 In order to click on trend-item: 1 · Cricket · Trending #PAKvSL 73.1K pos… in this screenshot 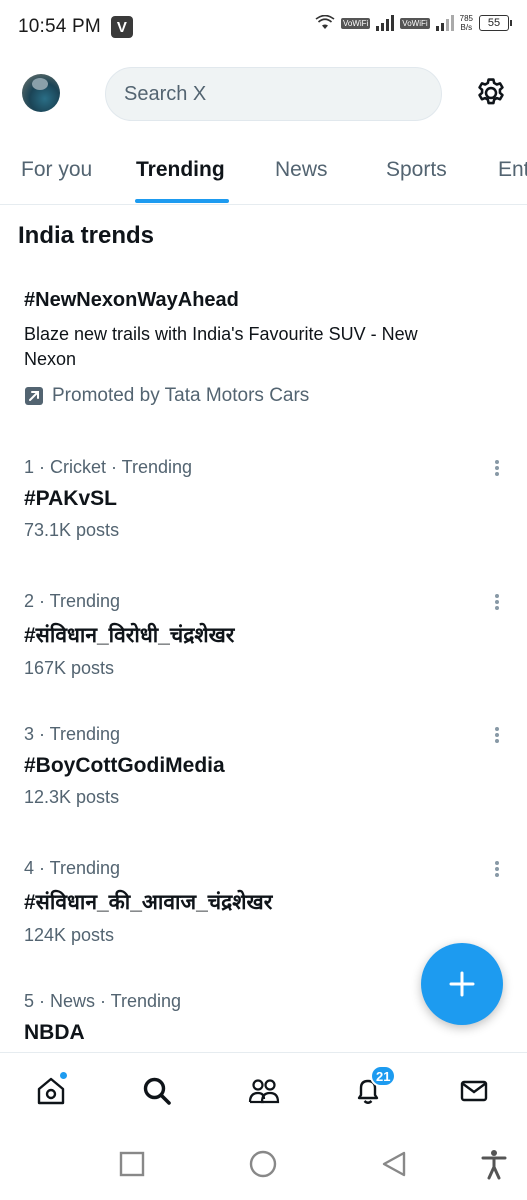, I will do `click(264, 507)`.